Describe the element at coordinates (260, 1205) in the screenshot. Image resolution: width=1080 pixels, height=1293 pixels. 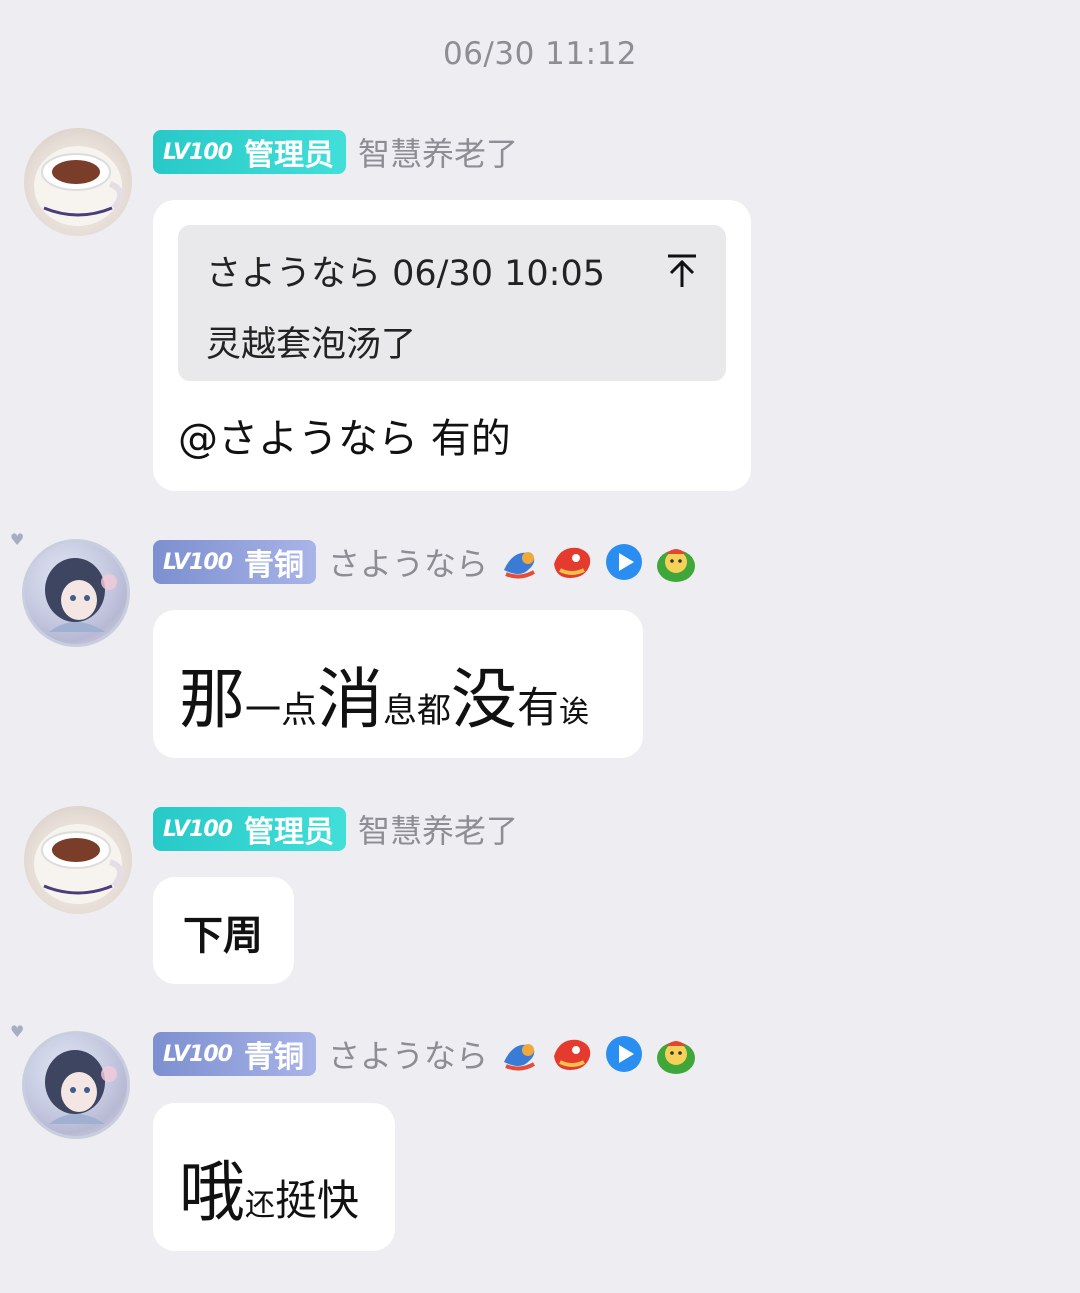
I see `text-segment: 还` at that location.